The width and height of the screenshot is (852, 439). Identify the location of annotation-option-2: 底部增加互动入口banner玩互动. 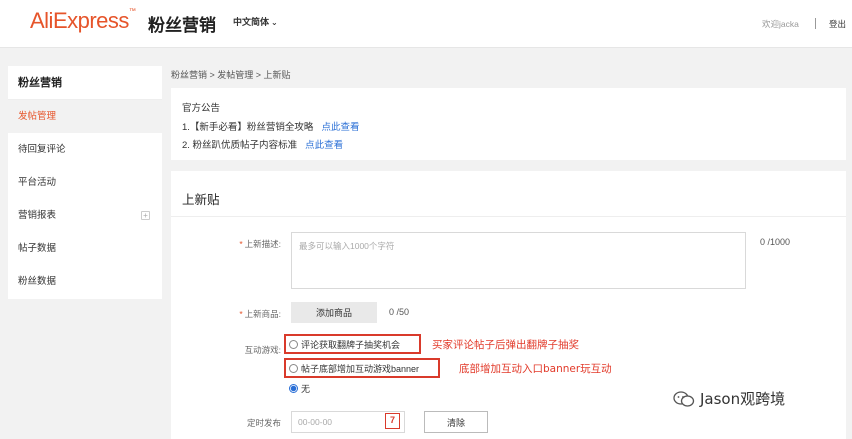
(535, 369).